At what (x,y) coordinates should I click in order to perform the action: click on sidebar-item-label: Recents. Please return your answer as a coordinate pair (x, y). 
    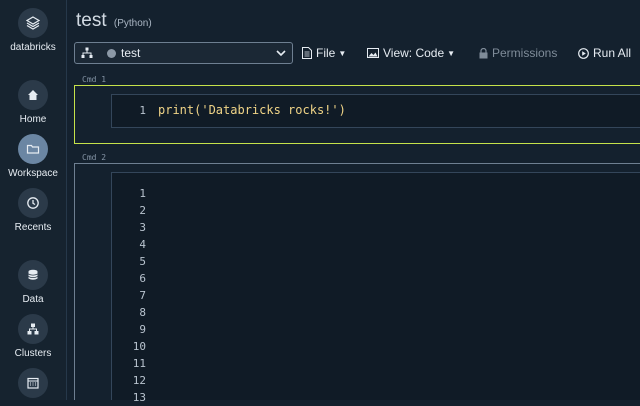
    Looking at the image, I should click on (33, 227).